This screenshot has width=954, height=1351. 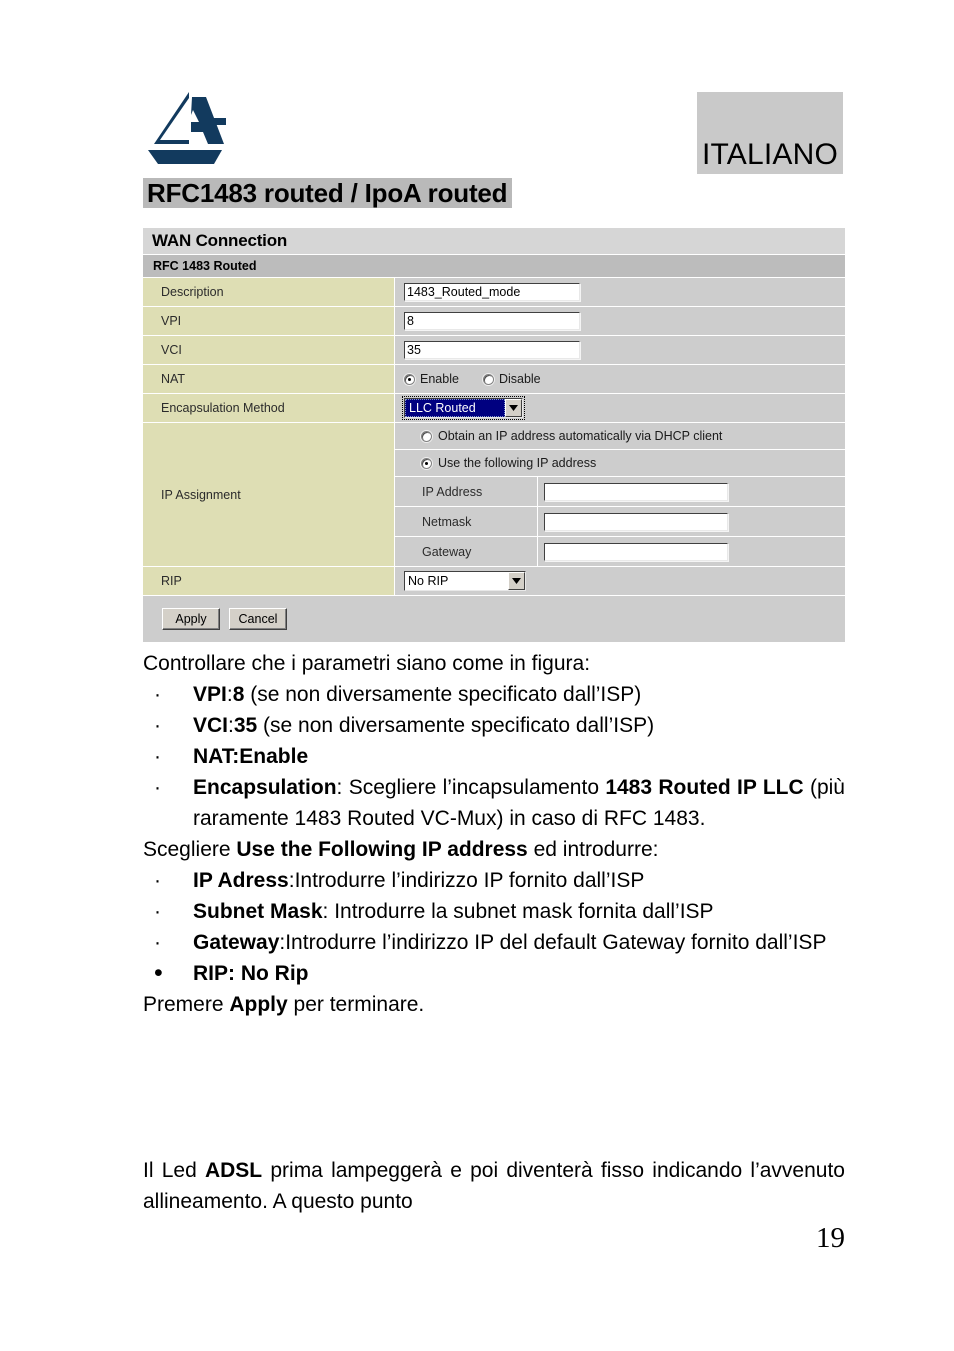 I want to click on ip-address-input, so click(x=636, y=491).